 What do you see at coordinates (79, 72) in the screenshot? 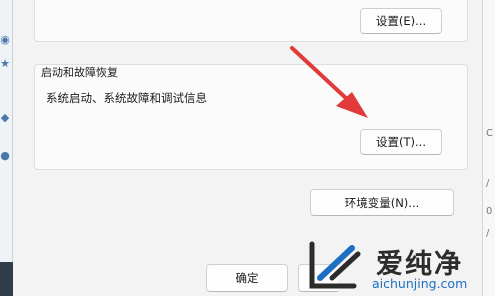
I see `startup-recovery-label: 启动和故障恢复` at bounding box center [79, 72].